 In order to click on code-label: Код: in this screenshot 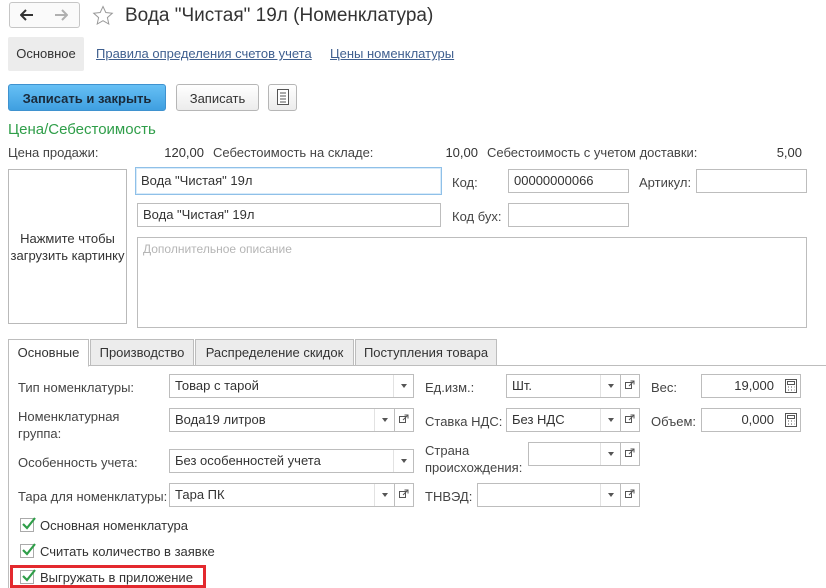, I will do `click(465, 182)`.